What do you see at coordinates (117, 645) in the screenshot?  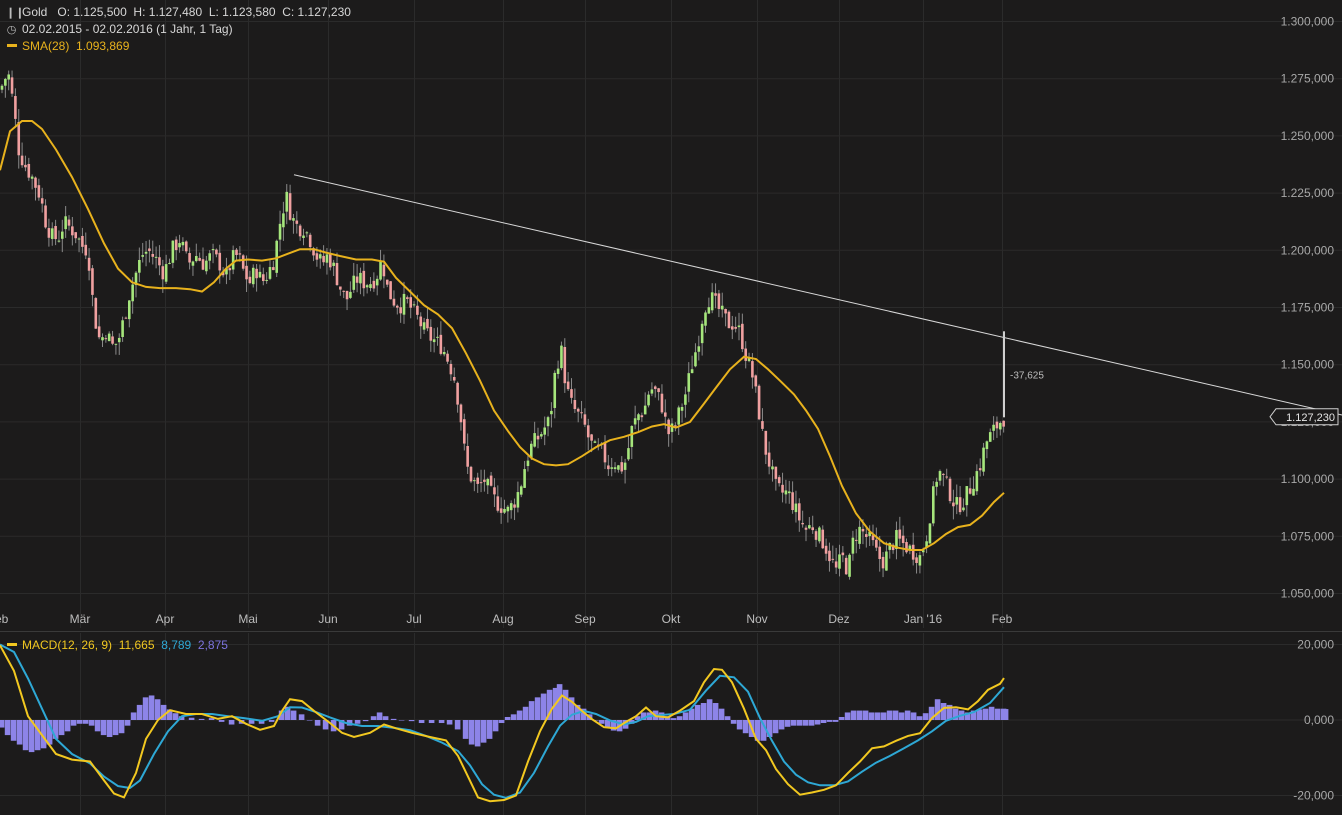 I see `macd-legend: MACD(12, 26, 9) 11,665 8,789 2,875` at bounding box center [117, 645].